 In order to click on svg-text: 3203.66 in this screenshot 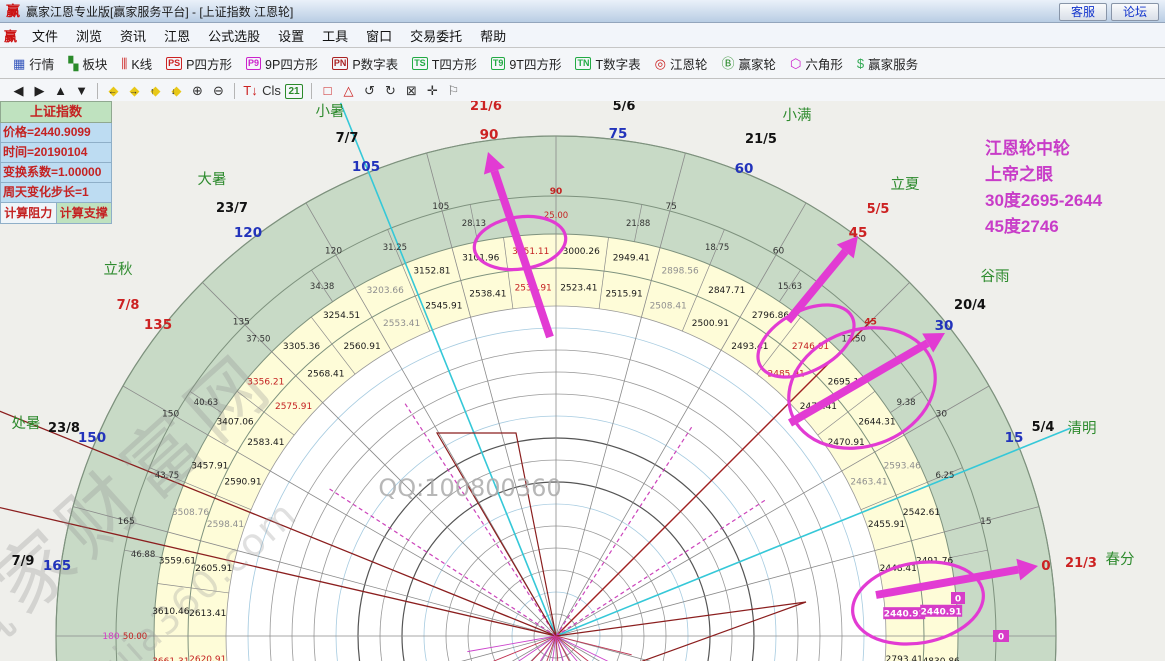, I will do `click(385, 291)`.